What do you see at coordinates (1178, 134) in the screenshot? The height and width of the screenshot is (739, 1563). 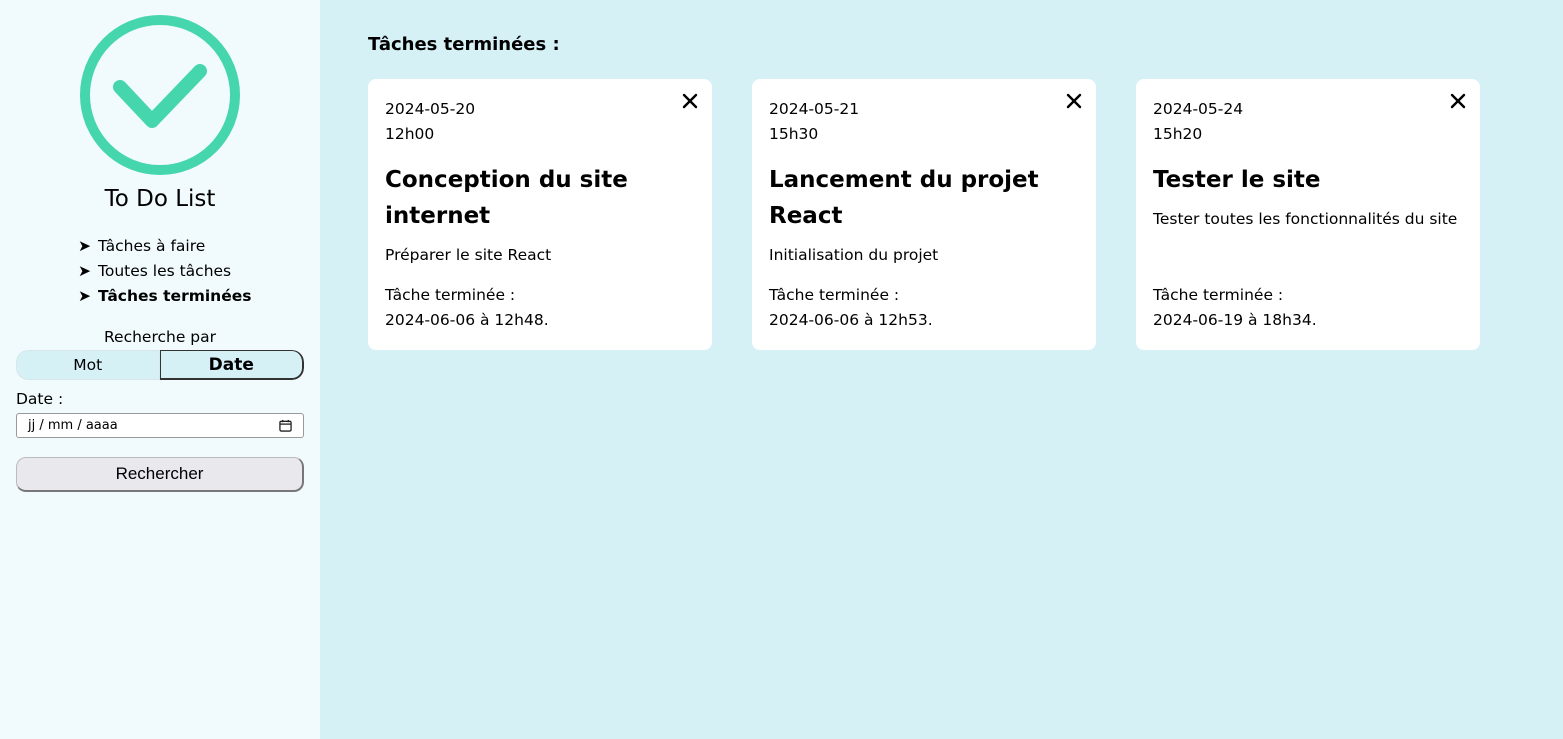 I see `task-time: 15h20` at bounding box center [1178, 134].